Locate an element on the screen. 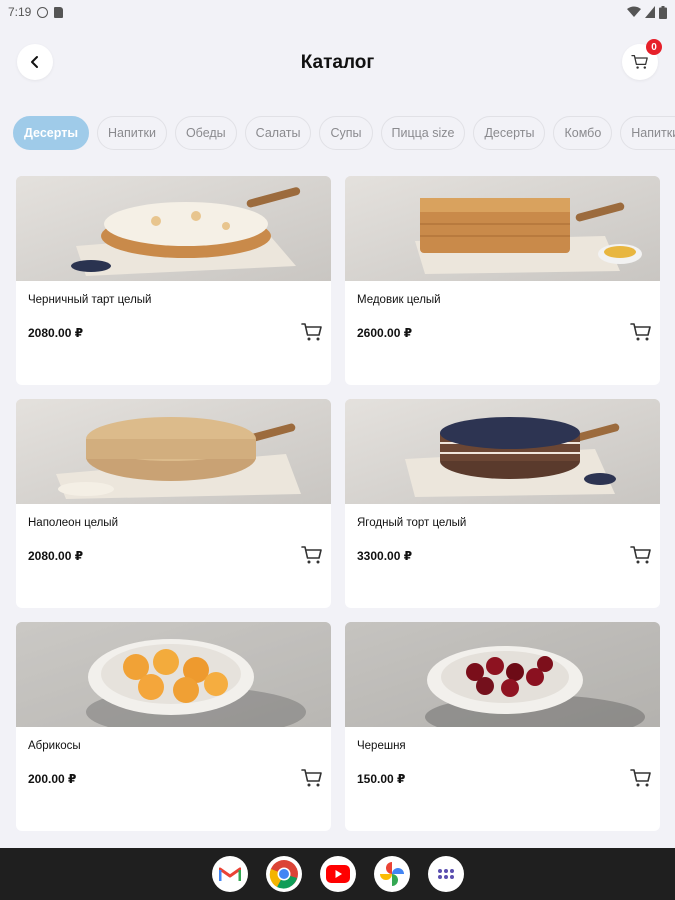  blueberry-tart-photo is located at coordinates (173, 228).